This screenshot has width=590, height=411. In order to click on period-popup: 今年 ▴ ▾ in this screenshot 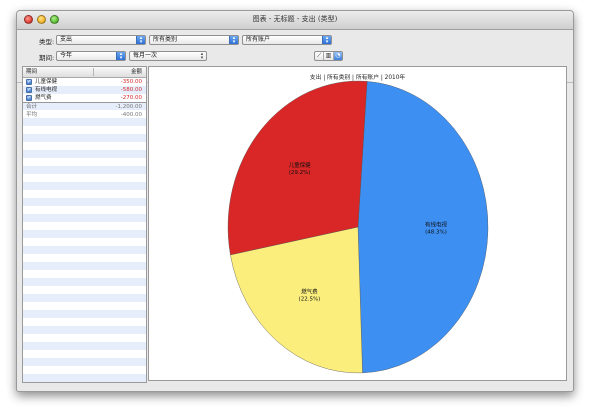, I will do `click(91, 56)`.